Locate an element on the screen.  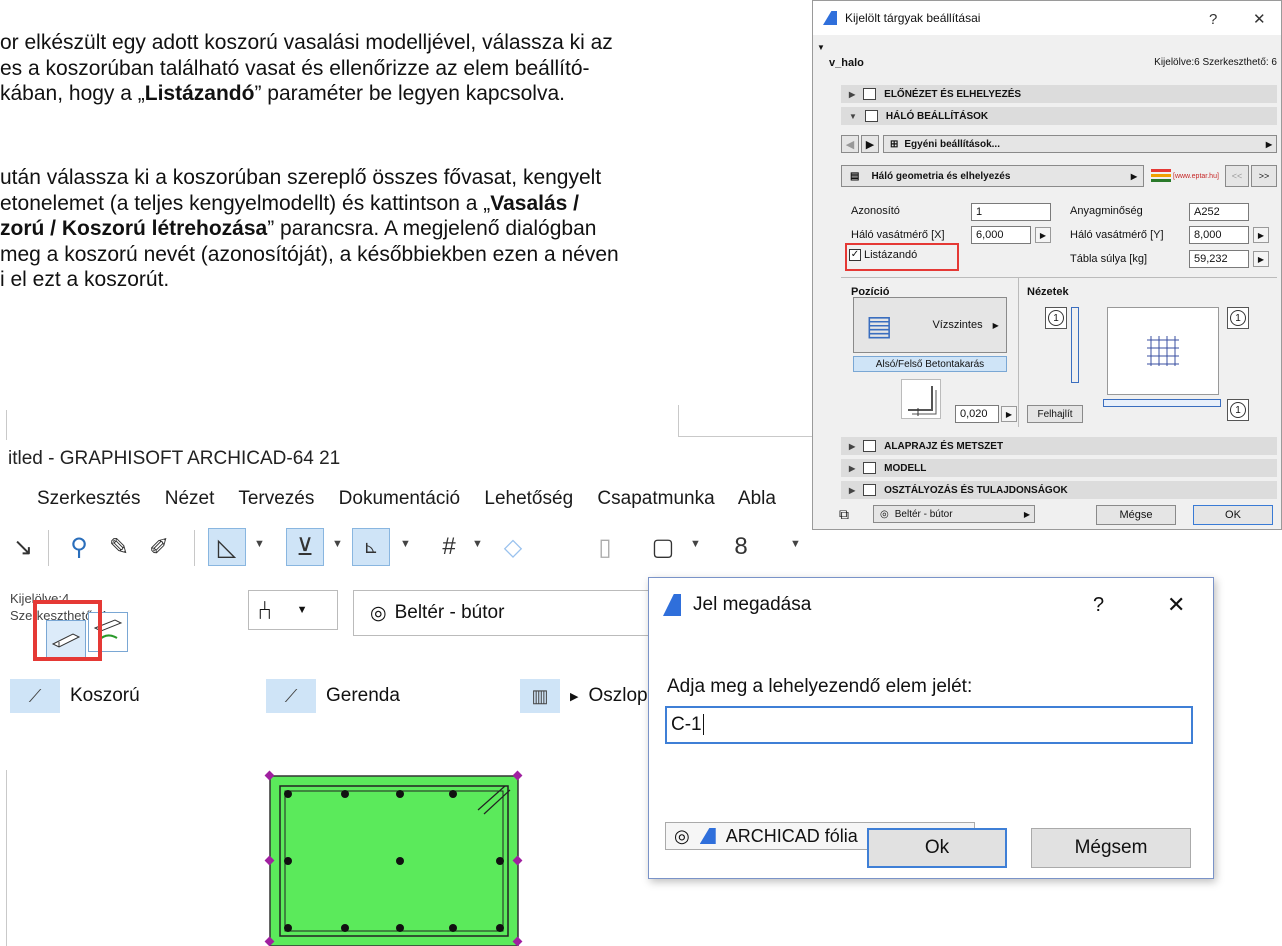
archicad-logo-icon is located at coordinates (672, 605).